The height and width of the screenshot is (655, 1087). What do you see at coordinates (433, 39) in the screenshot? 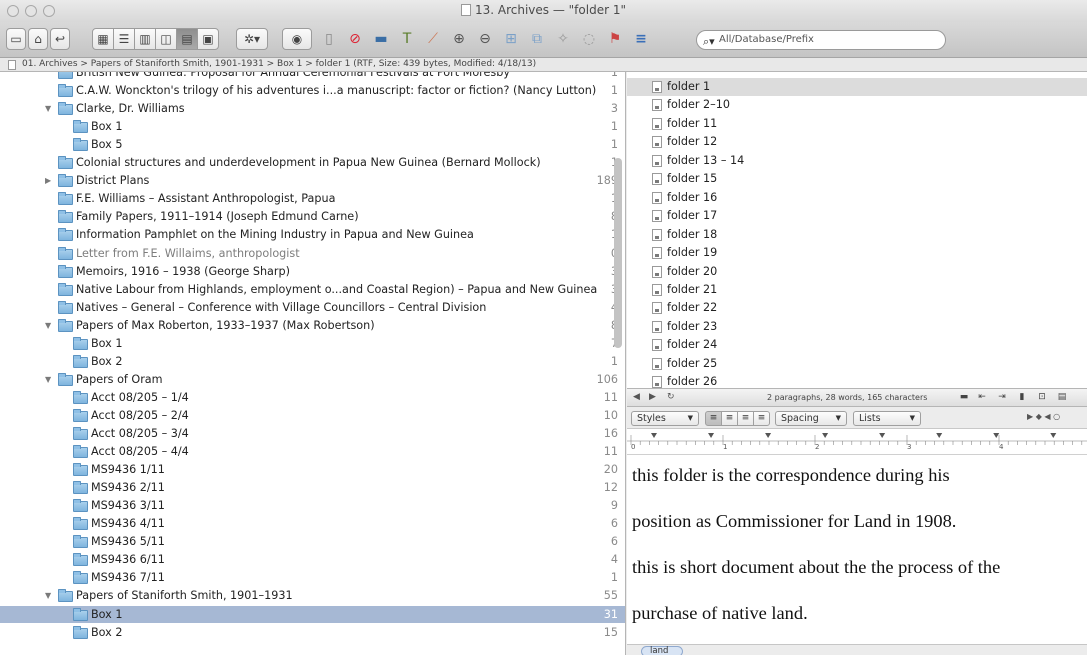
I see `highlight-icon: ⟋` at bounding box center [433, 39].